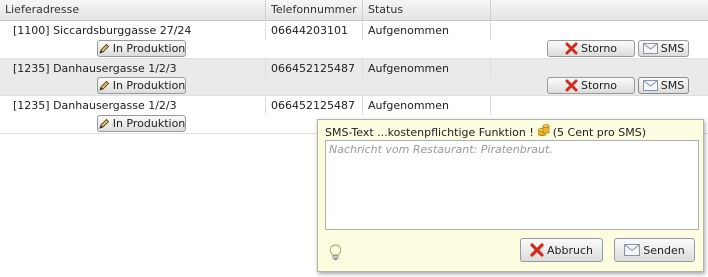 The image size is (708, 277). I want to click on lightbulb-icon, so click(335, 254).